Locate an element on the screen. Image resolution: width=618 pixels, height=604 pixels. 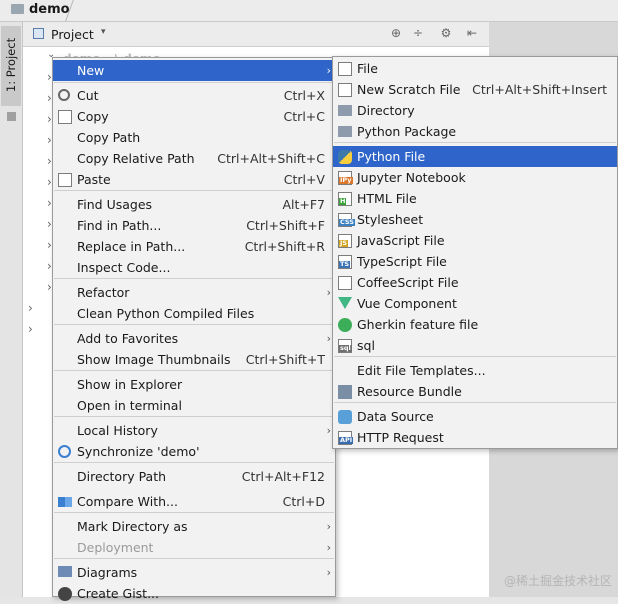
menu-item-cut: Cut Ctrl+X is located at coordinates (194, 95).